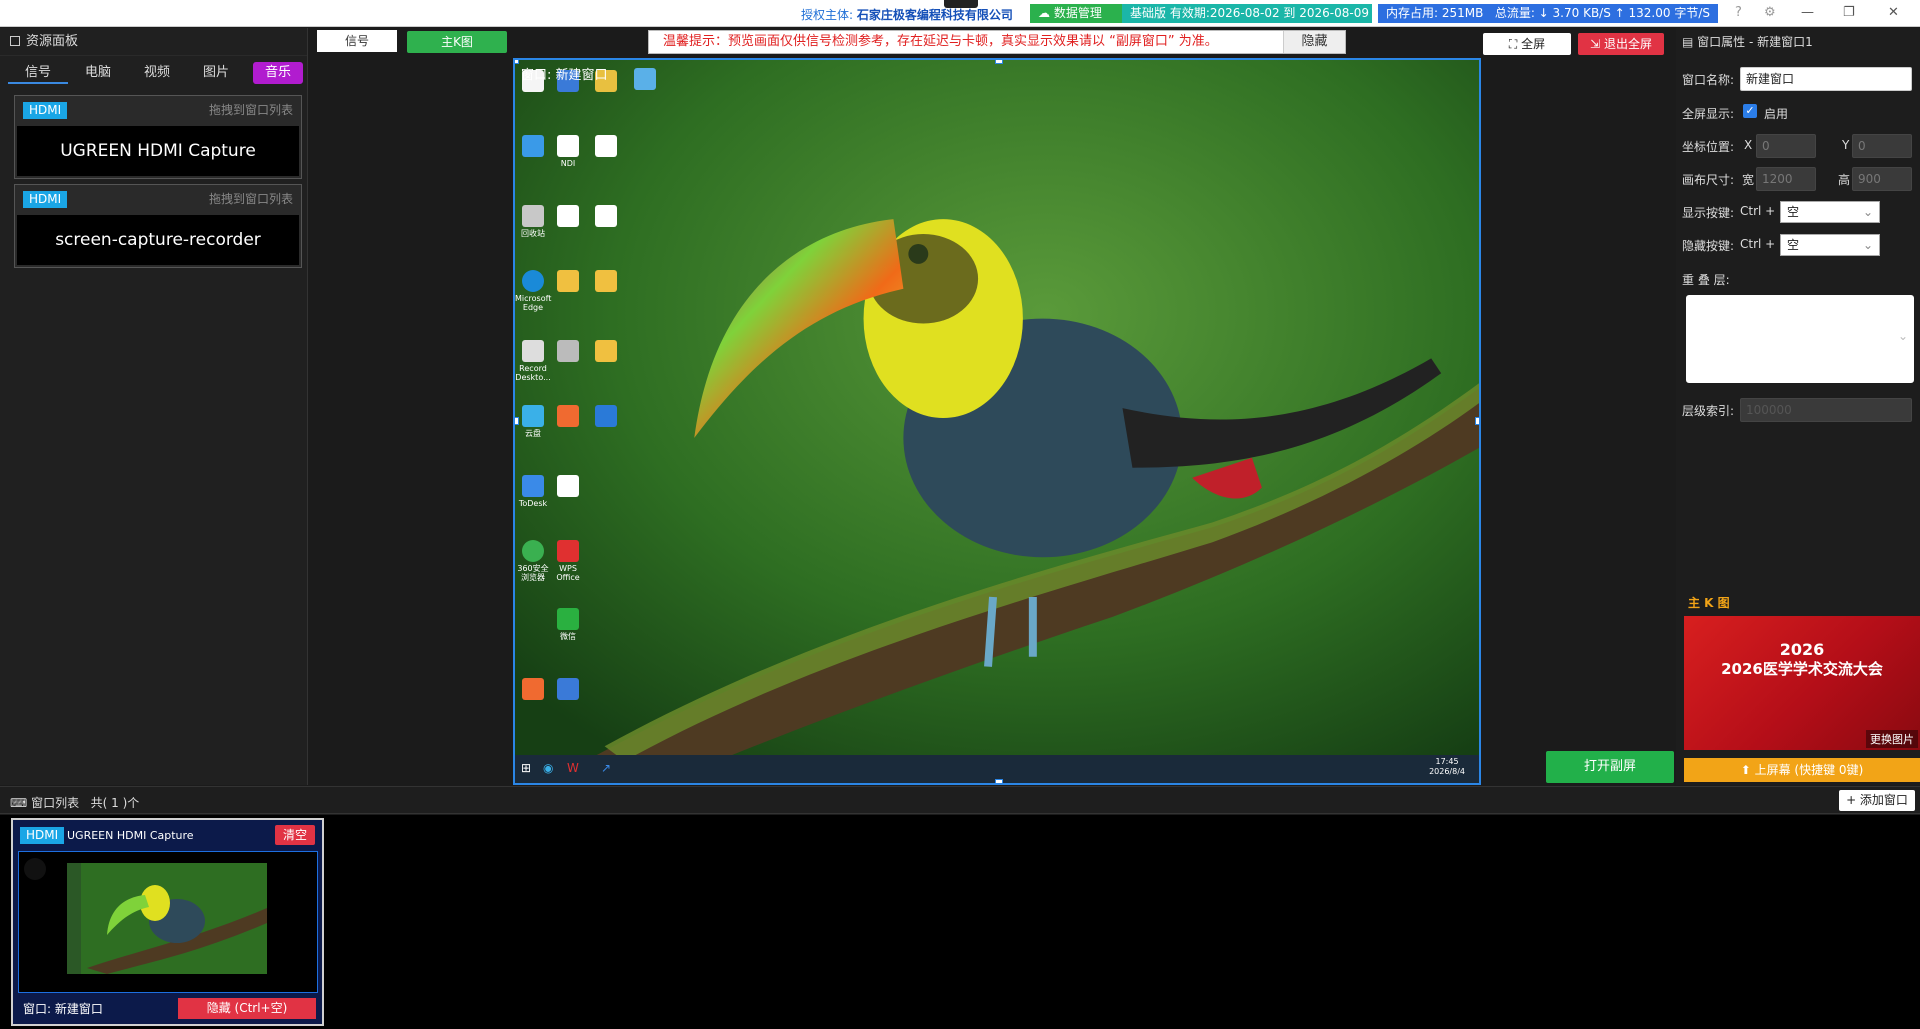  What do you see at coordinates (827, 15) in the screenshot?
I see `license-prefix: 授权主体:` at bounding box center [827, 15].